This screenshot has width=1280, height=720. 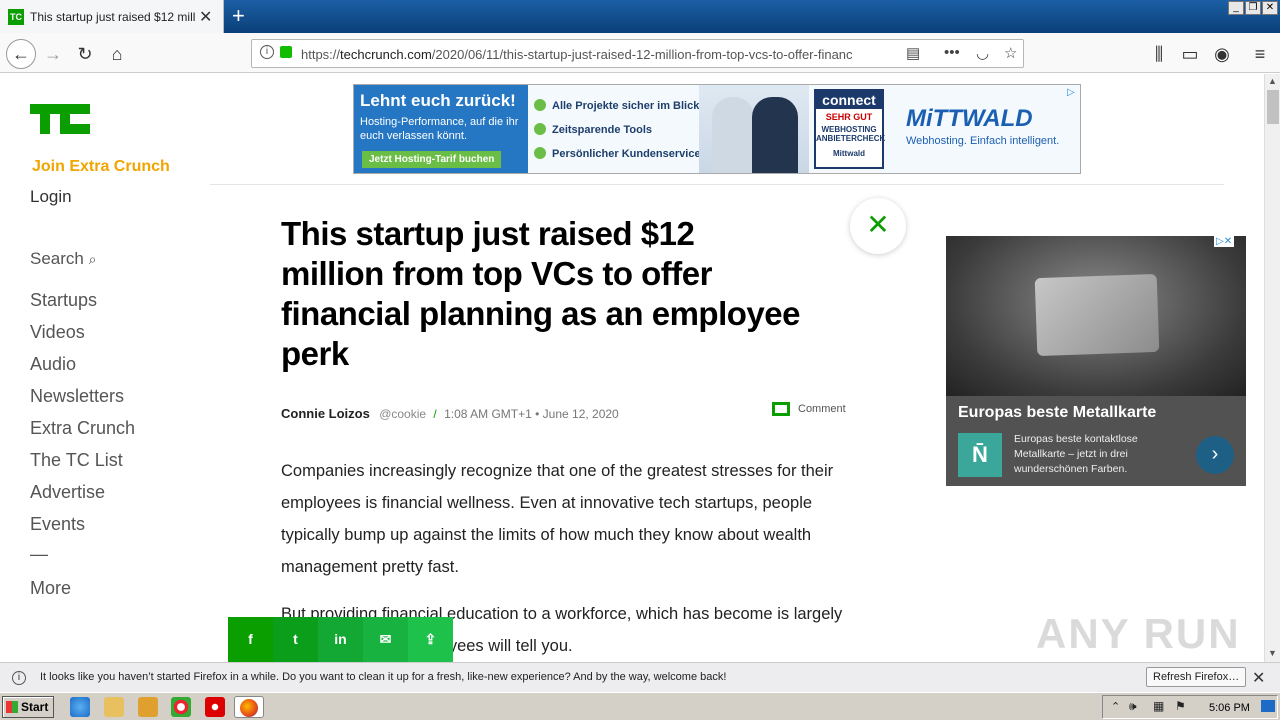 I want to click on share-bar: f t in ✉ ⇪, so click(x=340, y=639).